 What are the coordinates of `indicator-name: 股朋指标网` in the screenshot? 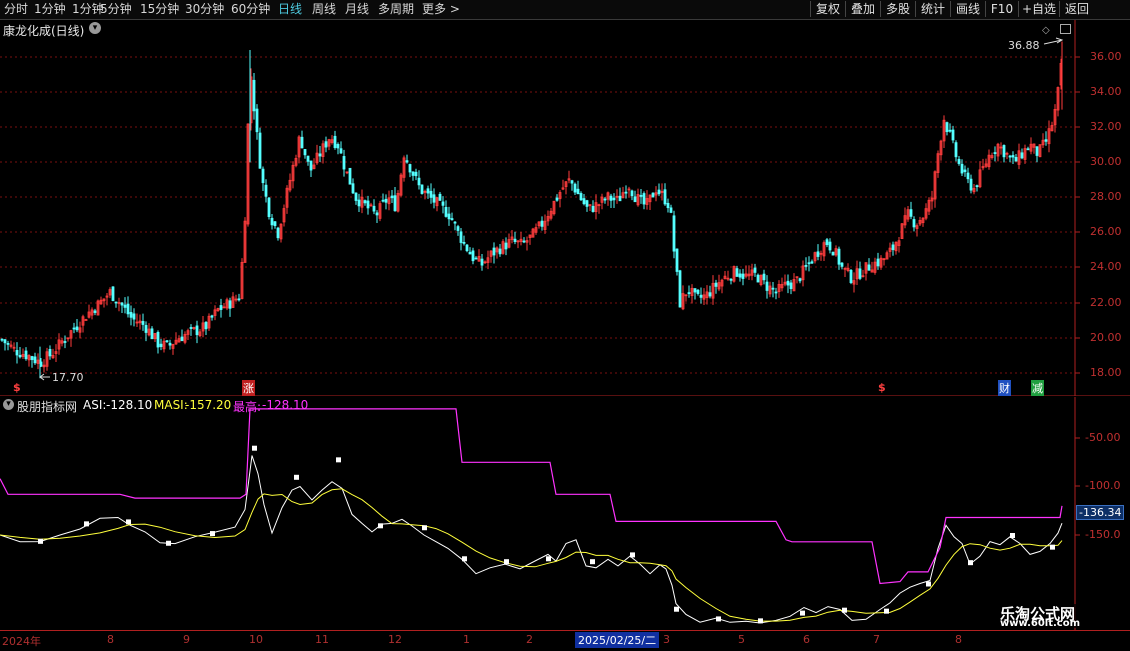 It's located at (47, 406).